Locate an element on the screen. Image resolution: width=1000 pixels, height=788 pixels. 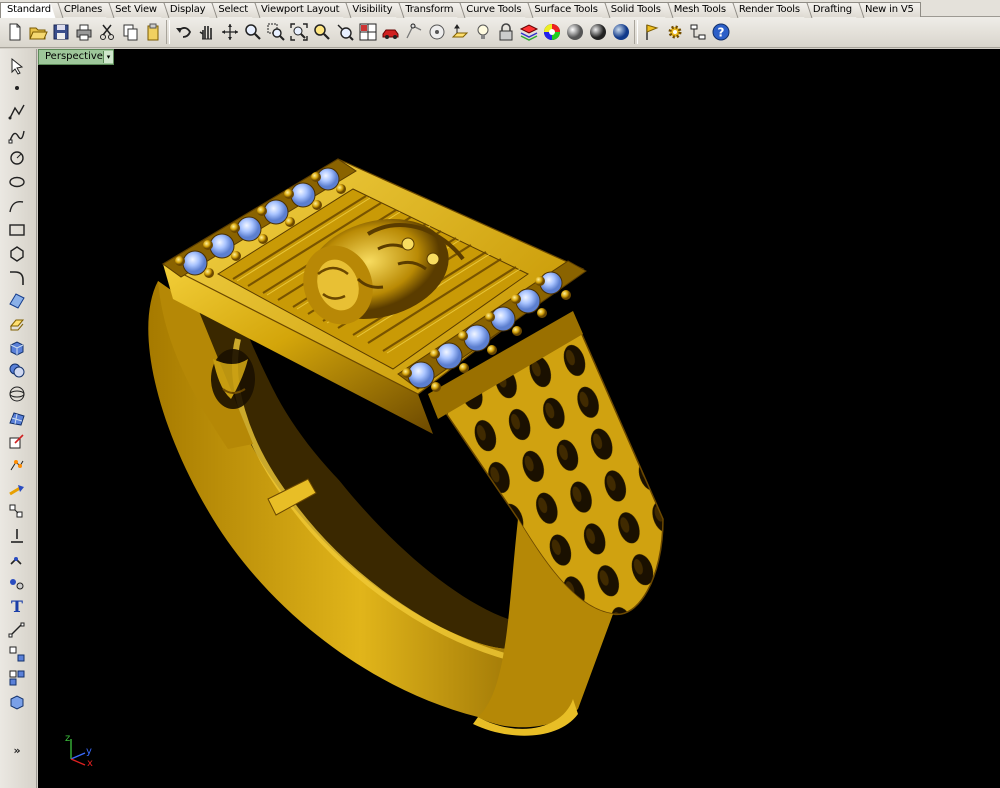
shaded-sphere-icon is located at coordinates (597, 32).